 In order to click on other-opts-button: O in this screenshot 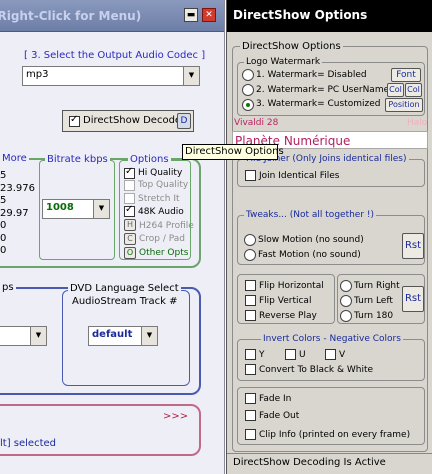, I will do `click(130, 253)`.